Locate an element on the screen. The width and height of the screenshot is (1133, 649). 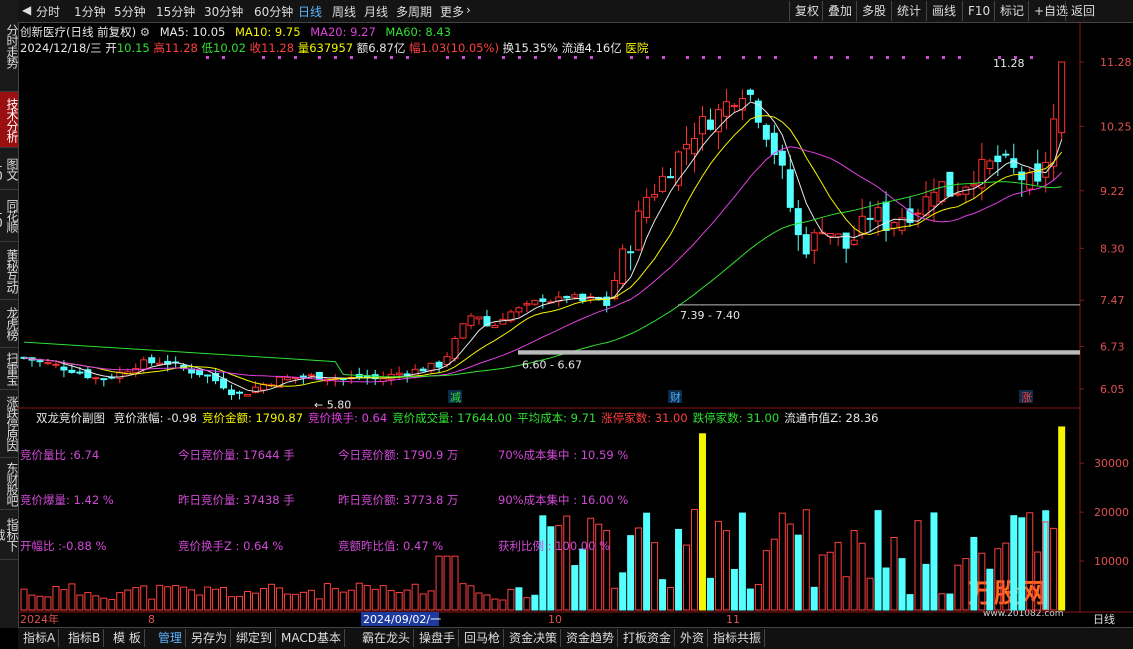
indicator-tab-14: 指标共振 is located at coordinates (738, 638).